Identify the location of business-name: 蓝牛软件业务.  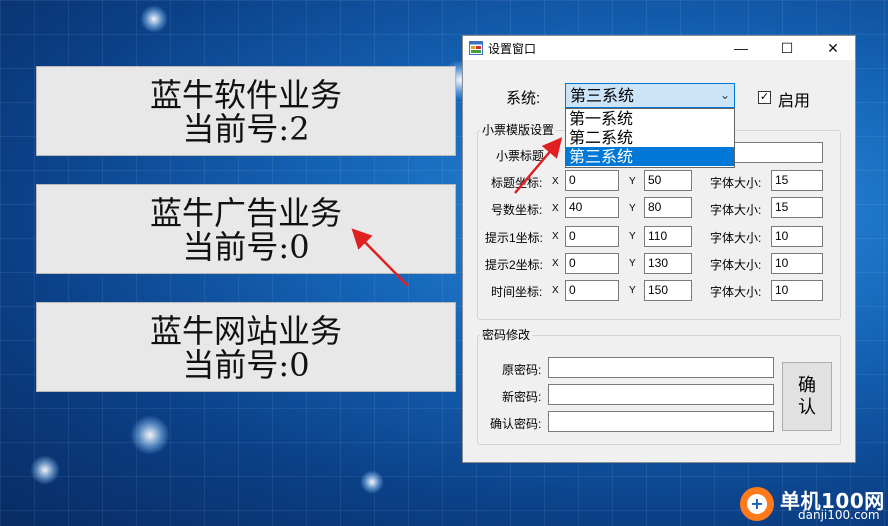
(245, 95).